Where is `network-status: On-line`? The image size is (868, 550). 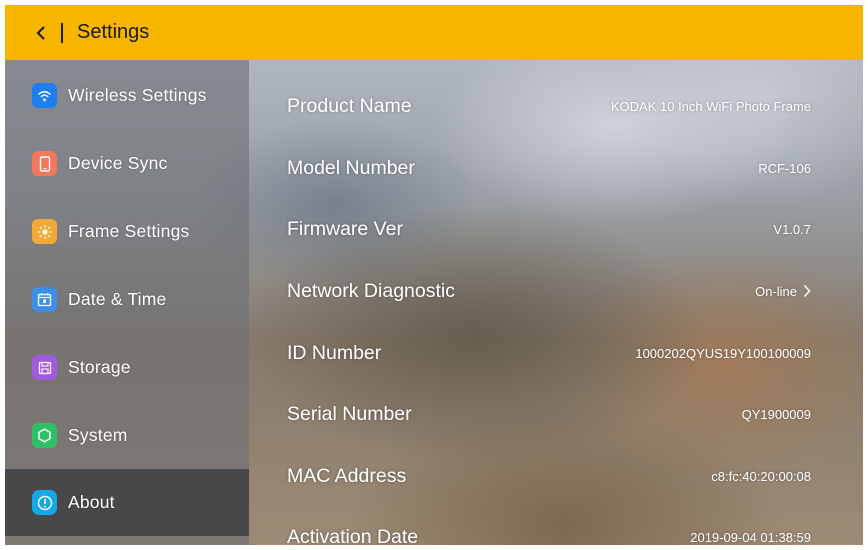 network-status: On-line is located at coordinates (783, 291).